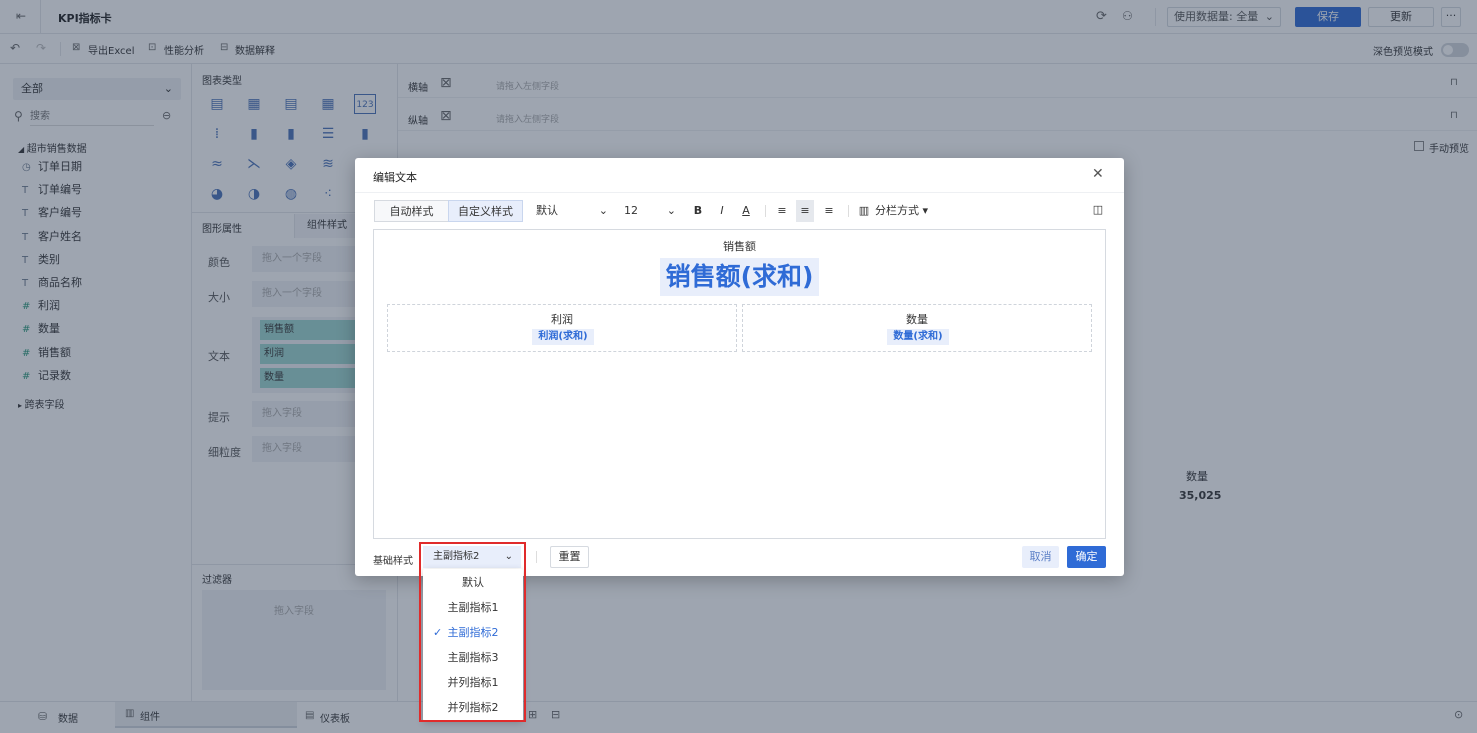 The width and height of the screenshot is (1477, 733). What do you see at coordinates (411, 211) in the screenshot?
I see `tab-auto-style: 自动样式` at bounding box center [411, 211].